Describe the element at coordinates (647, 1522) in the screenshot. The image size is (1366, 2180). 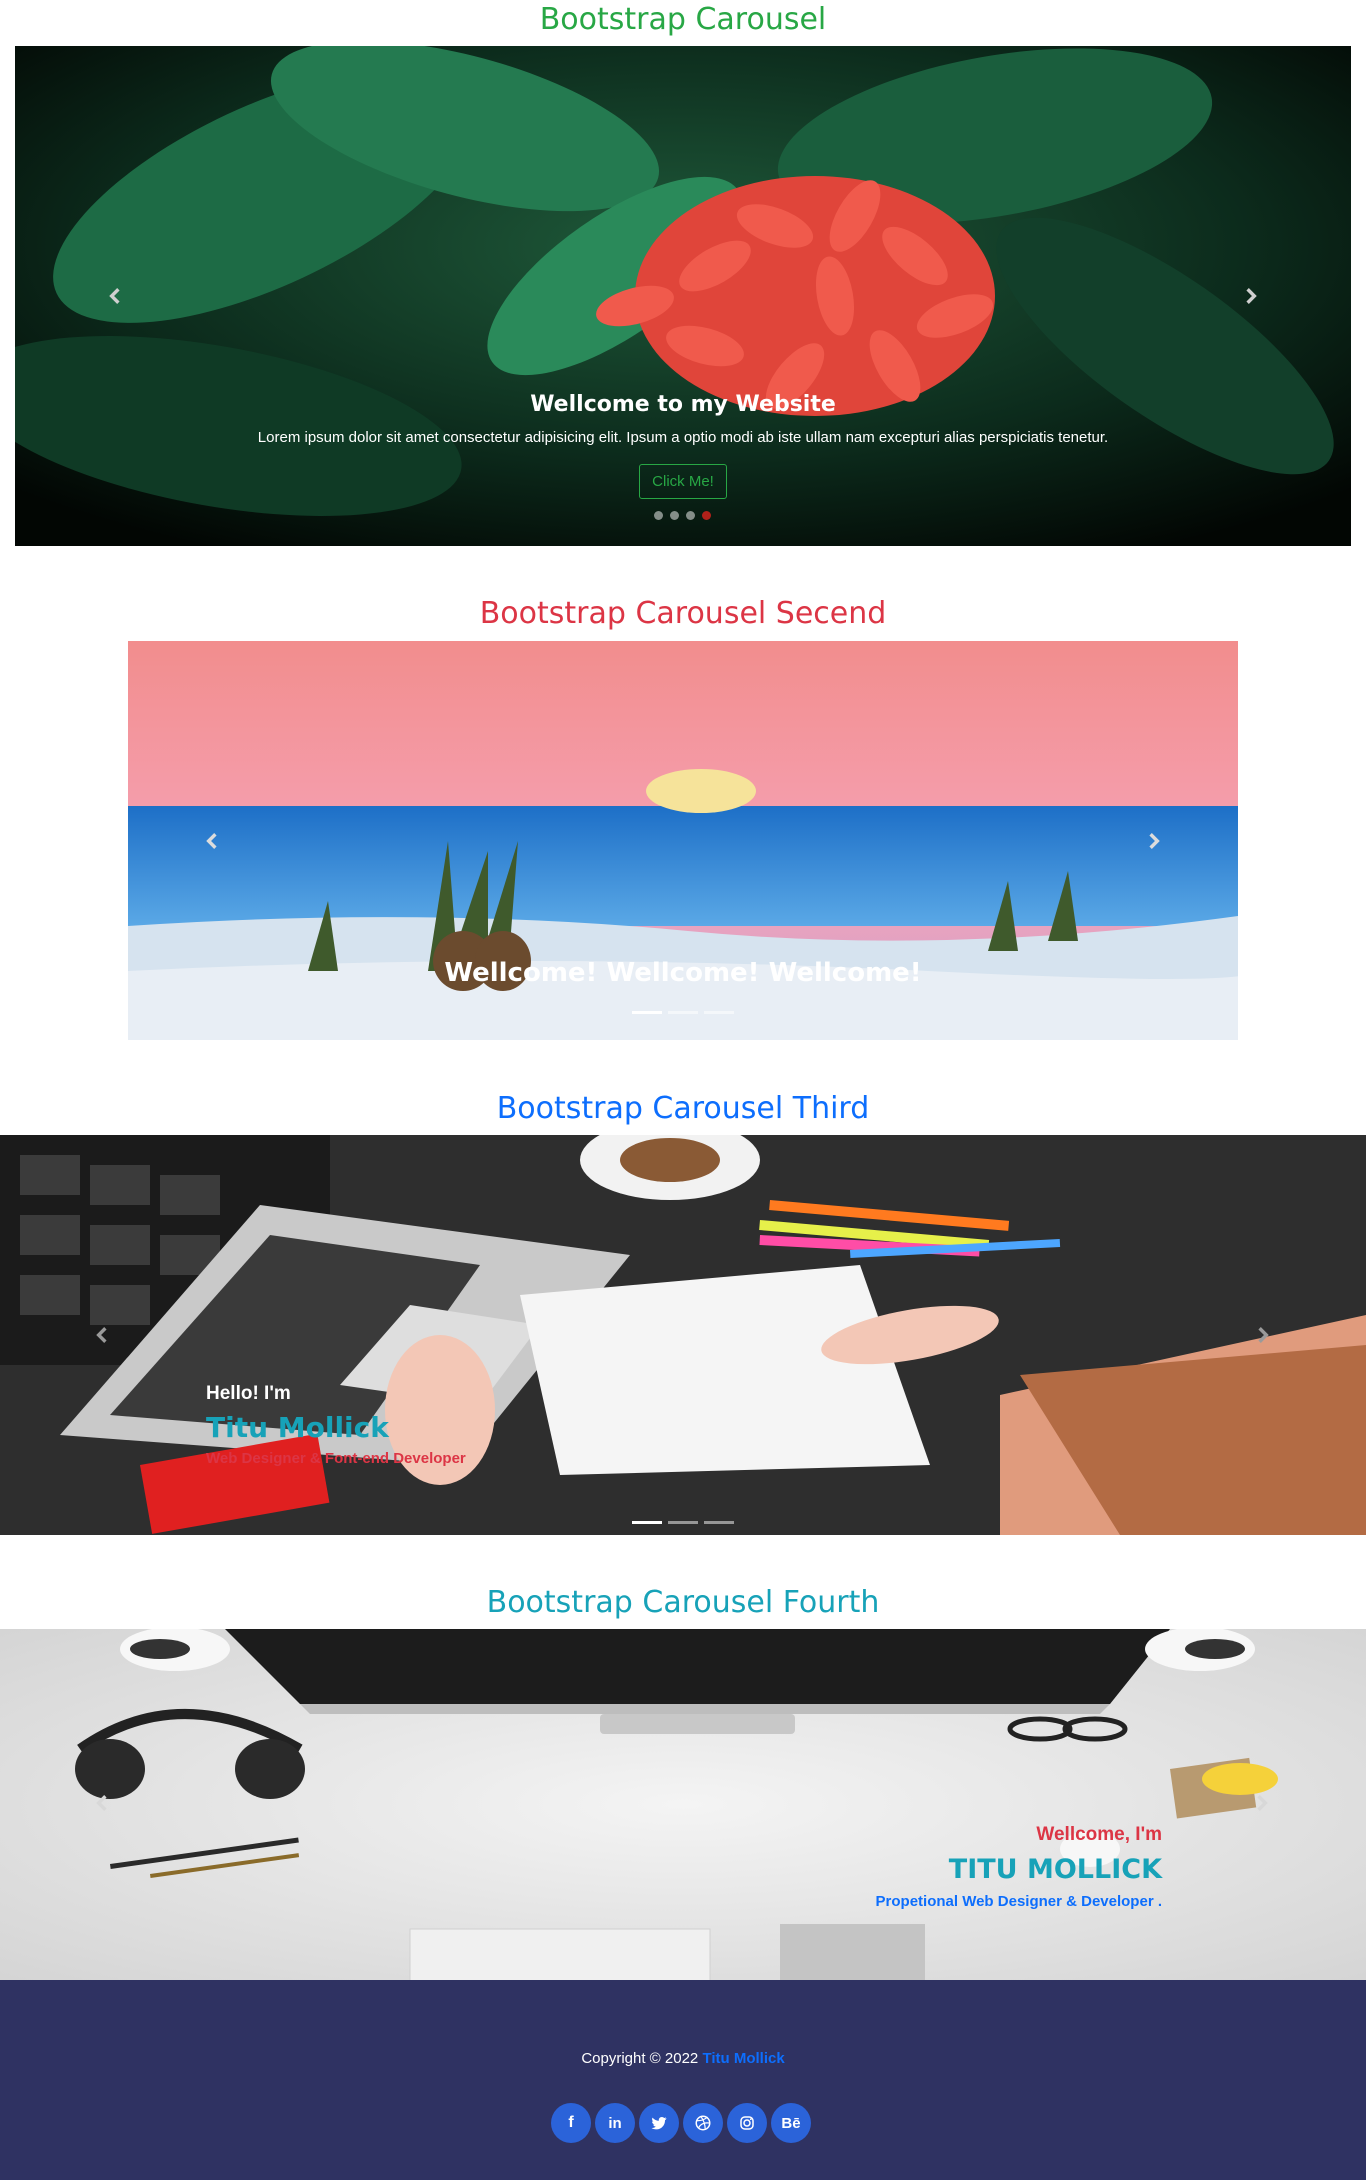
I see `carousel3-indicator-active` at that location.